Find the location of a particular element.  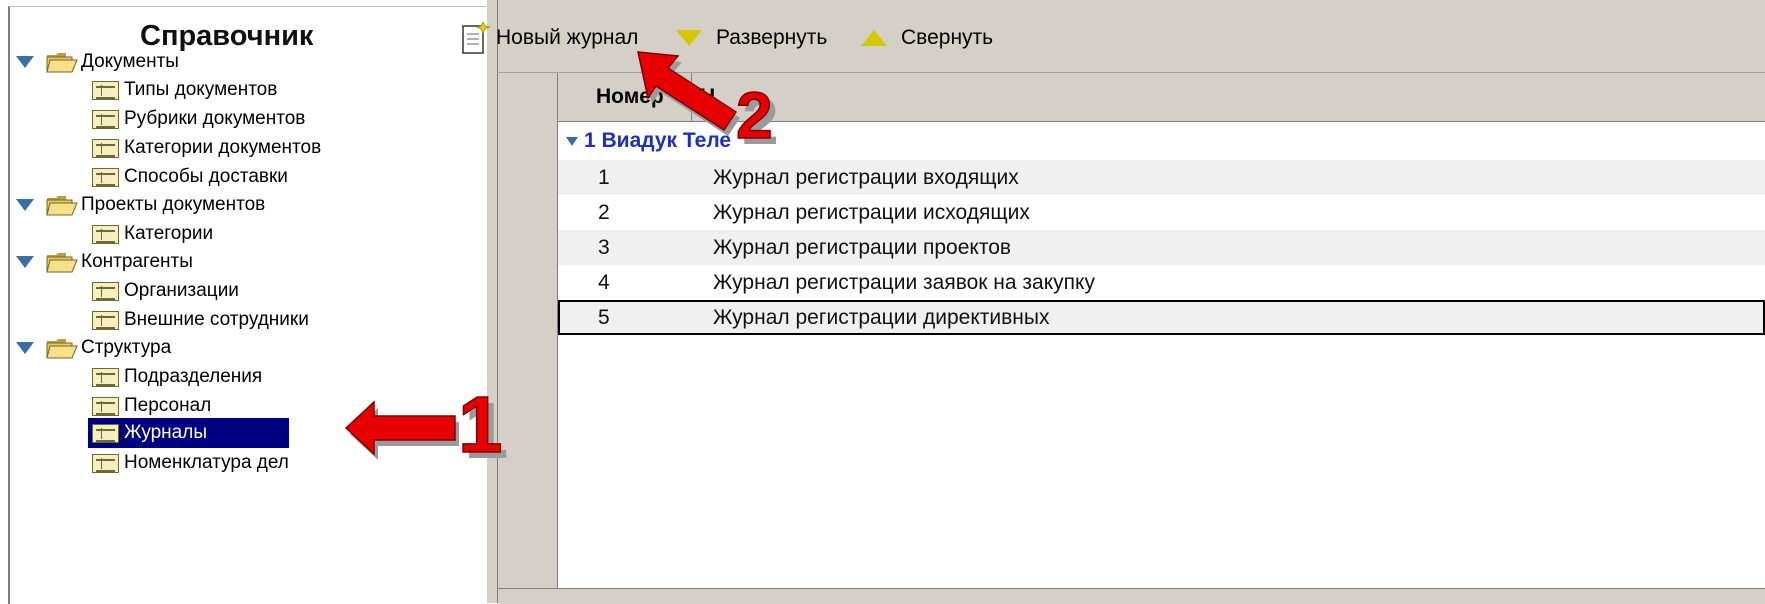

table-row: 2 Журнал регистрации исходящих is located at coordinates (1161, 212).